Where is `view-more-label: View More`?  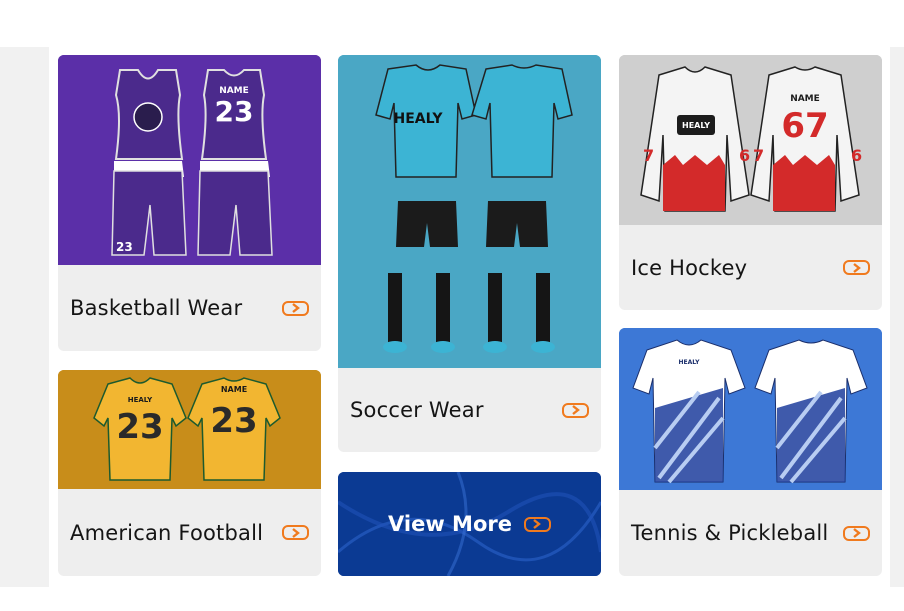
view-more-label: View More is located at coordinates (450, 524).